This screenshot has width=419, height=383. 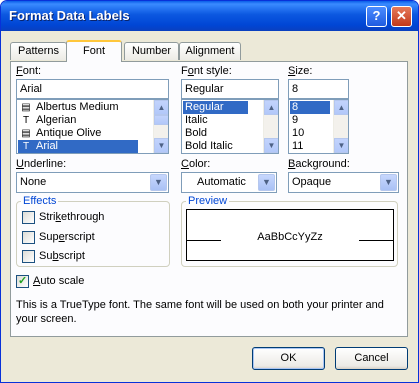 What do you see at coordinates (29, 71) in the screenshot?
I see `font-label: Font:` at bounding box center [29, 71].